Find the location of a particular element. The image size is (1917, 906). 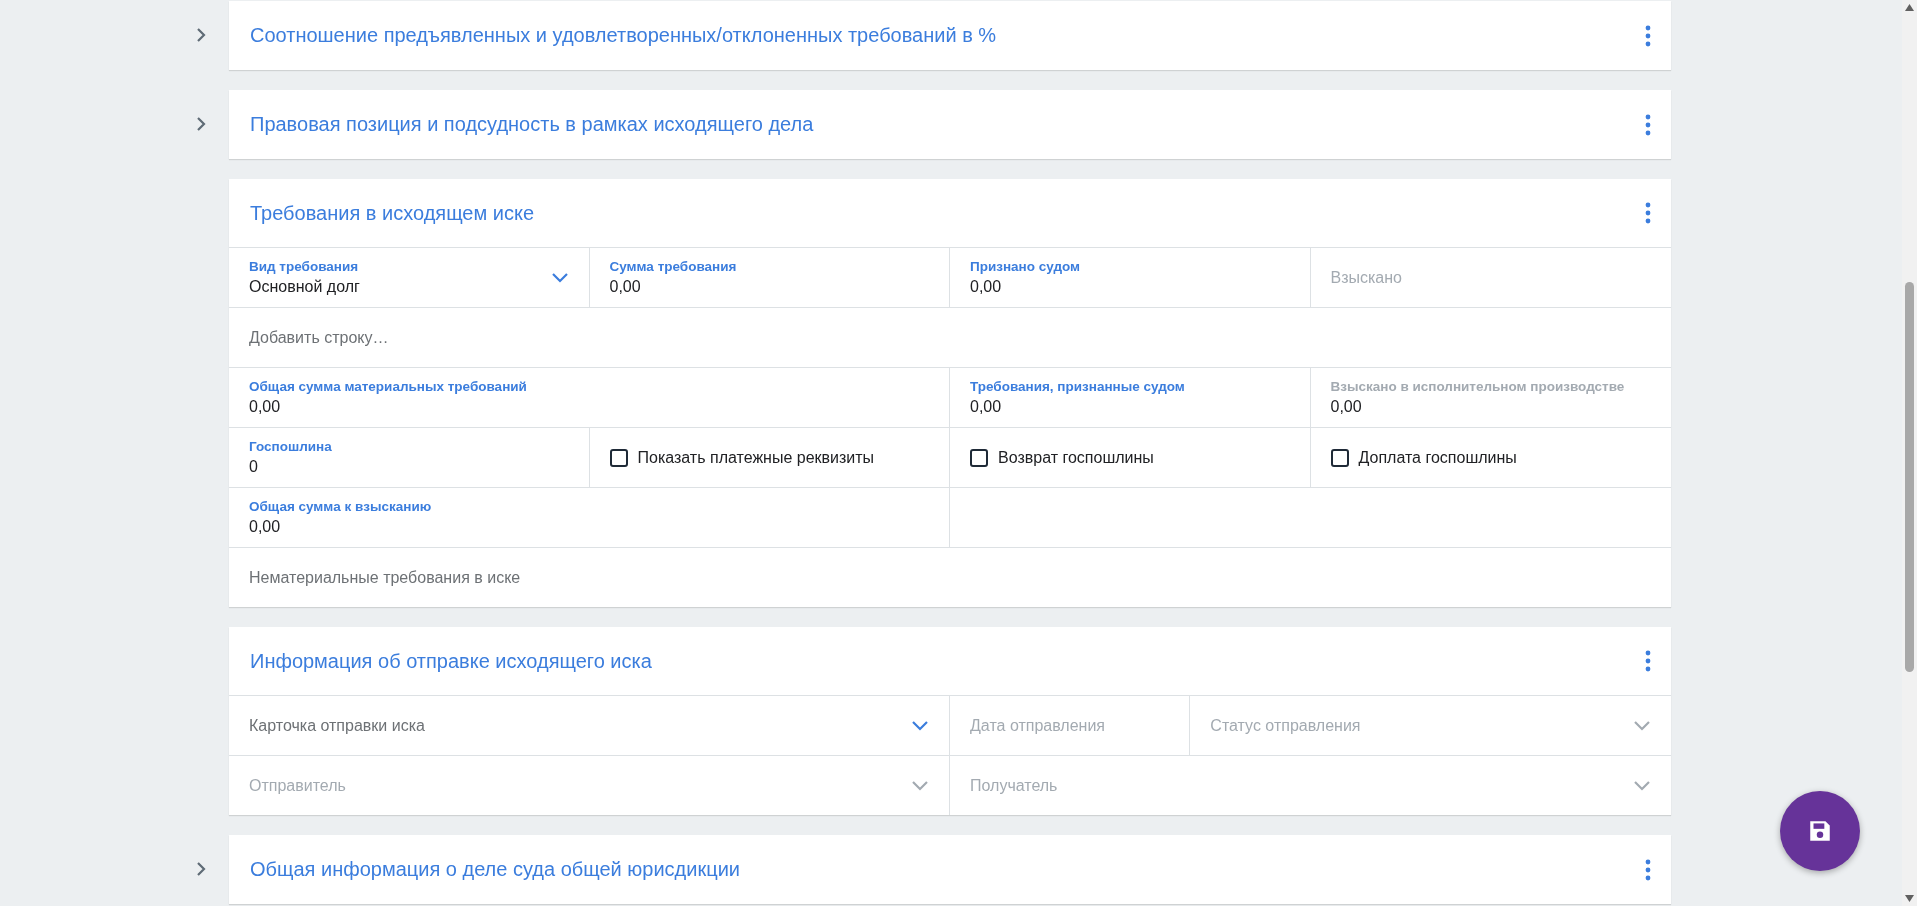

section-title: Соотношение предъявленных и удовлетворенных/отклоненных требований в % is located at coordinates (623, 35).